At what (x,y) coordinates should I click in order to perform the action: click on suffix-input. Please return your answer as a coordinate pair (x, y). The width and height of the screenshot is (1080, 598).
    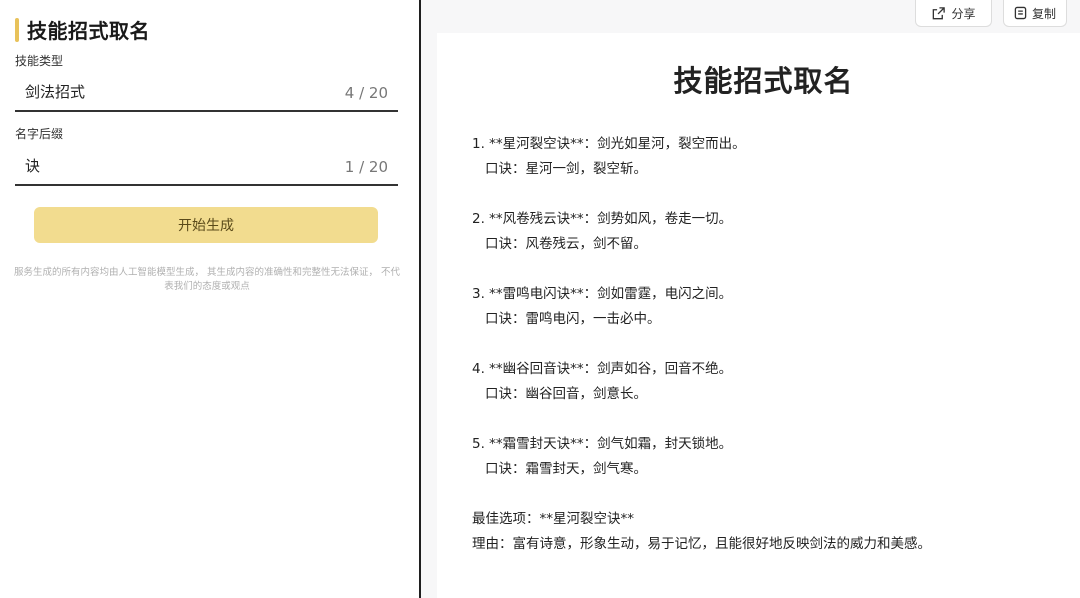
    Looking at the image, I should click on (175, 165).